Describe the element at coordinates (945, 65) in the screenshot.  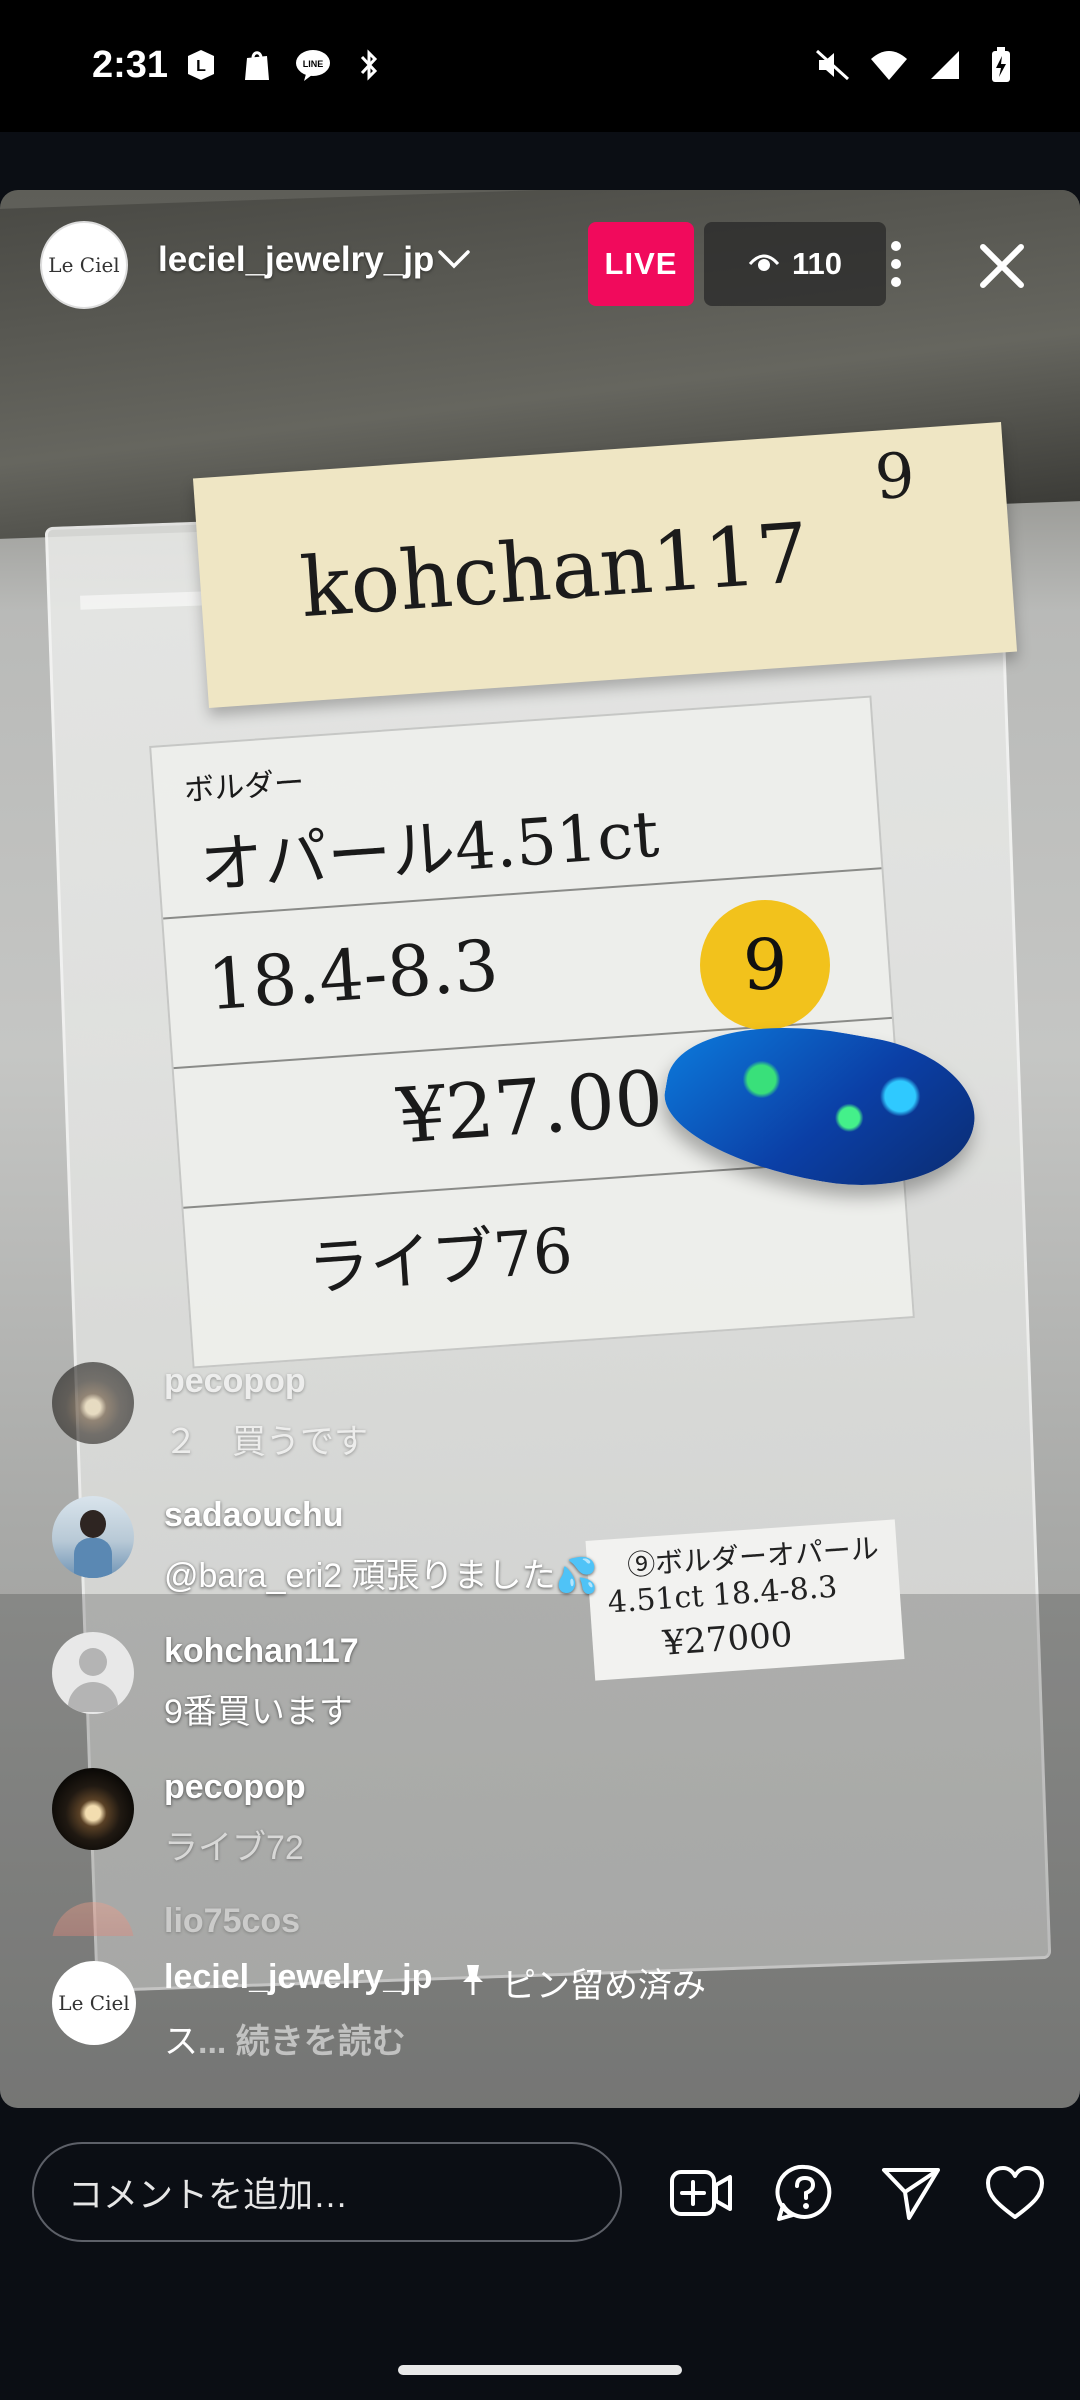
I see `signal-icon` at that location.